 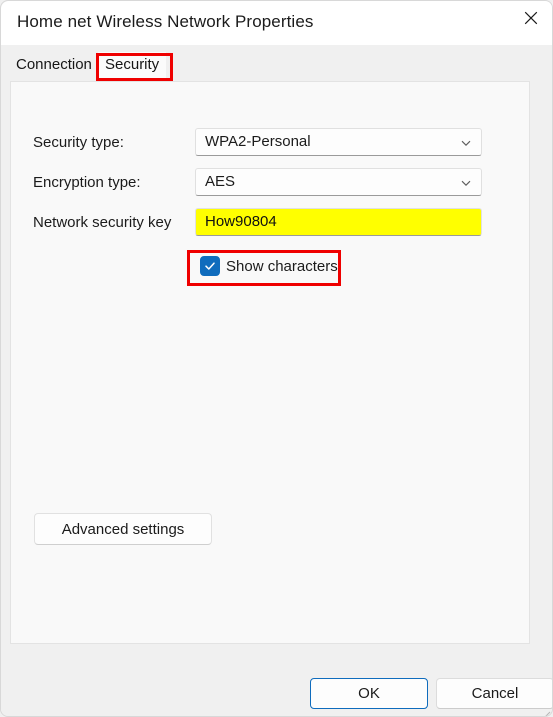 I want to click on resize-grip, so click(x=546, y=711).